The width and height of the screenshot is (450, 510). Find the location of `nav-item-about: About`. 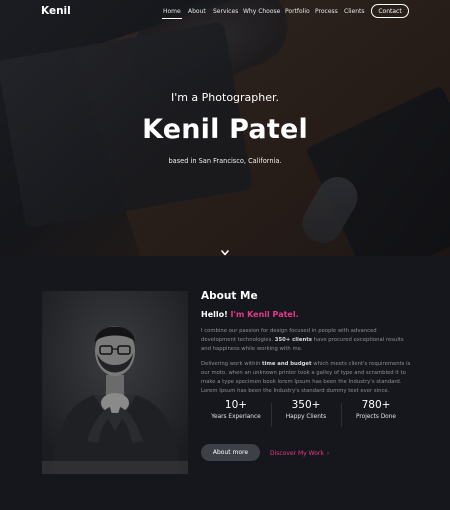

nav-item-about: About is located at coordinates (197, 11).